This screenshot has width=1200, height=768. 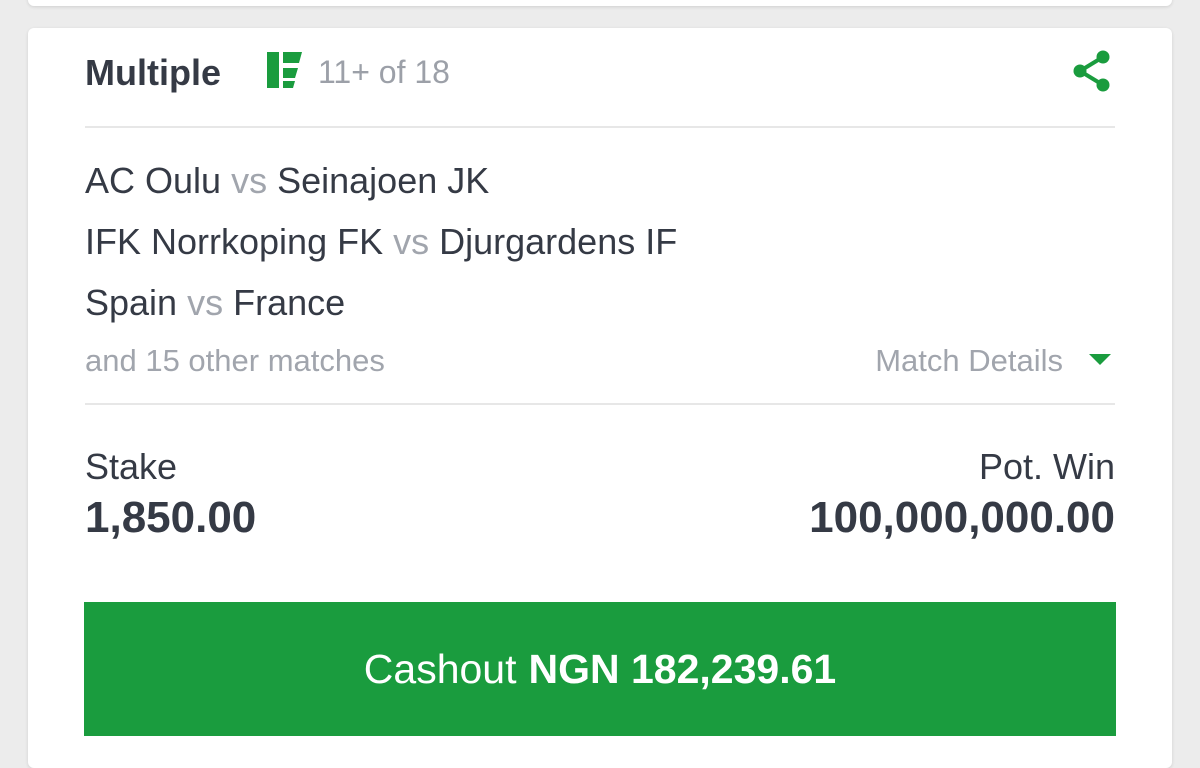 What do you see at coordinates (600, 71) in the screenshot?
I see `bet-header: Multiple 11+ of 18` at bounding box center [600, 71].